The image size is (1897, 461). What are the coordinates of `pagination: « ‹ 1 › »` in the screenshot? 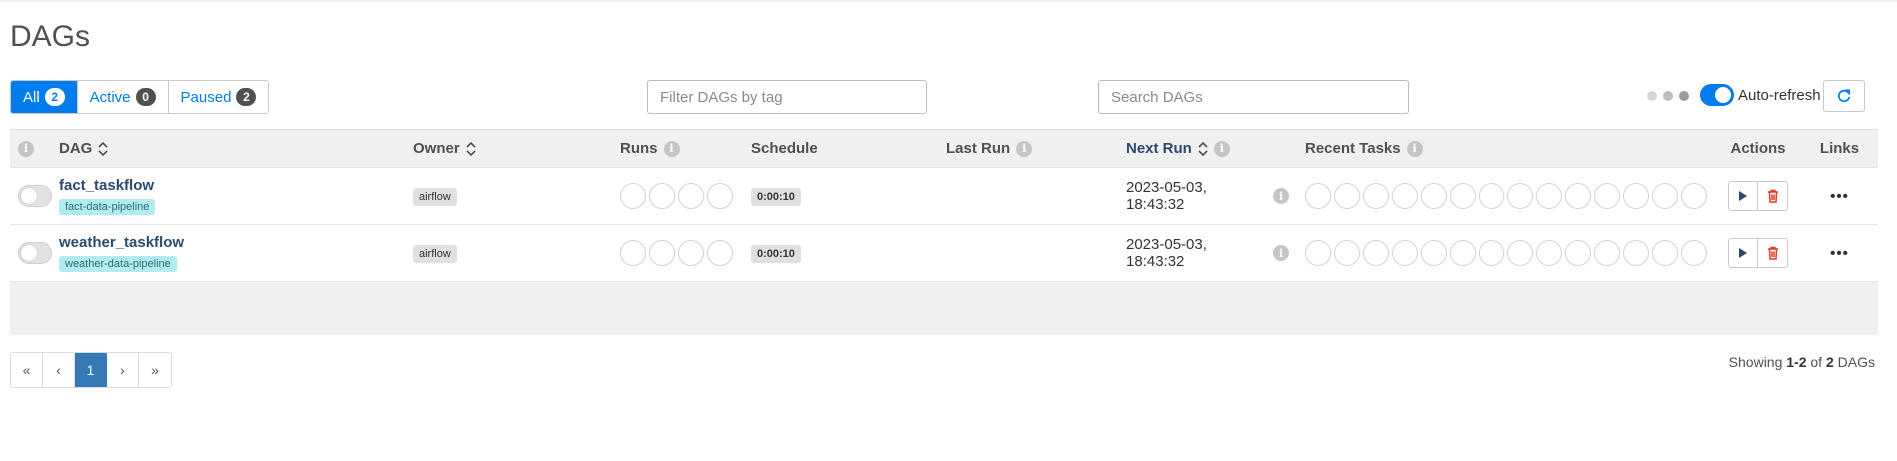 It's located at (91, 370).